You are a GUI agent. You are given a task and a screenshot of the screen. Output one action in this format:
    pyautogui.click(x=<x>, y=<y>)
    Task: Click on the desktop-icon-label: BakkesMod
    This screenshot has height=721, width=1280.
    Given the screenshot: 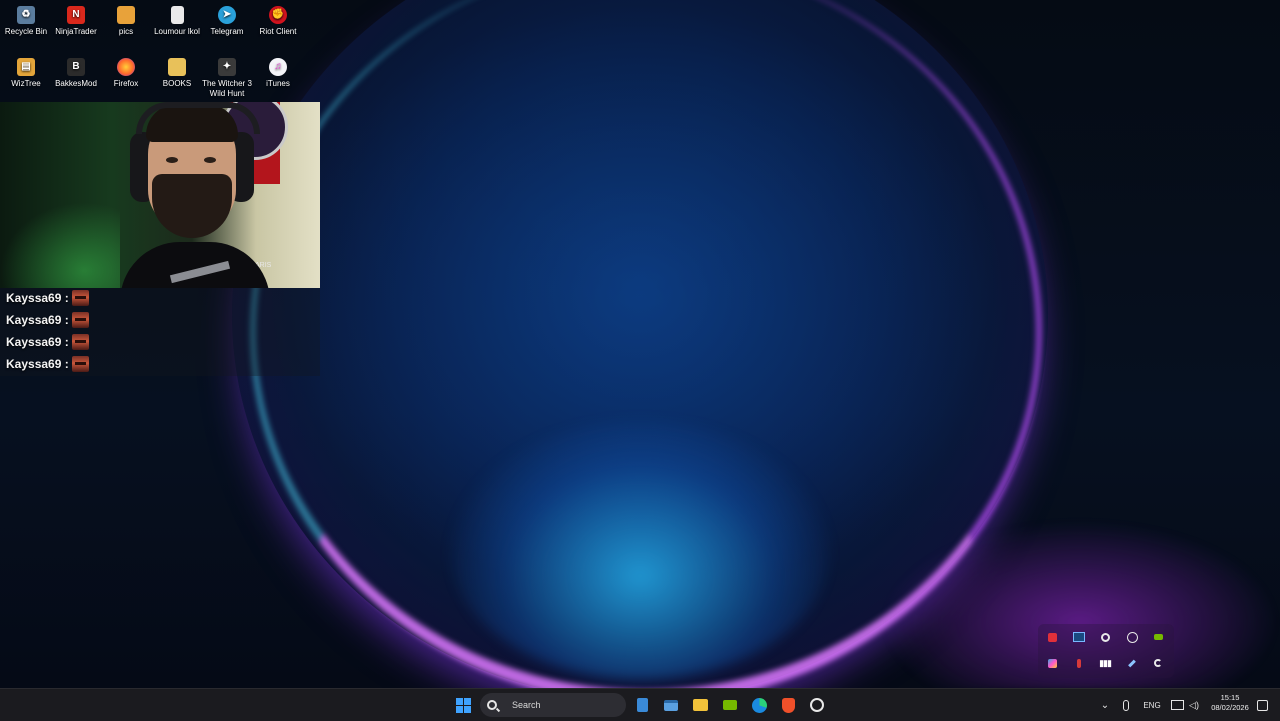 What is the action you would take?
    pyautogui.click(x=76, y=83)
    